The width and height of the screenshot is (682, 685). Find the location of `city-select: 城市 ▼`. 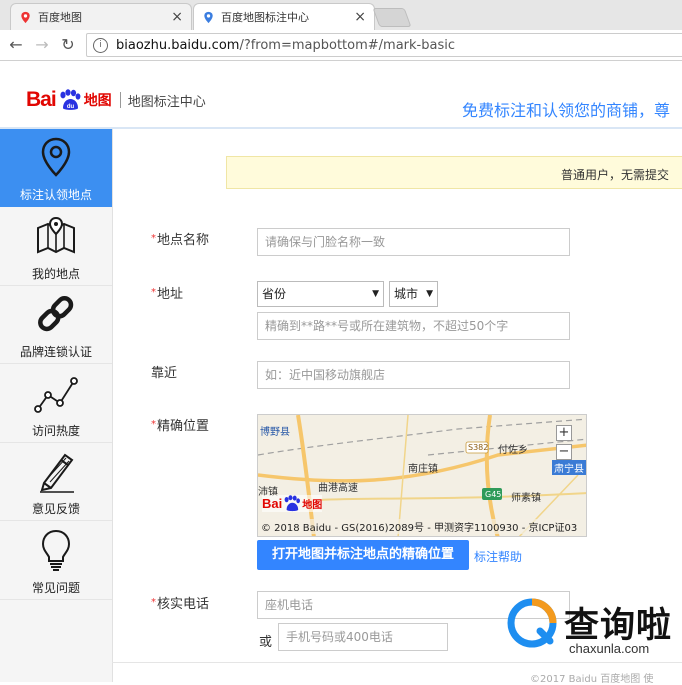

city-select: 城市 ▼ is located at coordinates (413, 294).